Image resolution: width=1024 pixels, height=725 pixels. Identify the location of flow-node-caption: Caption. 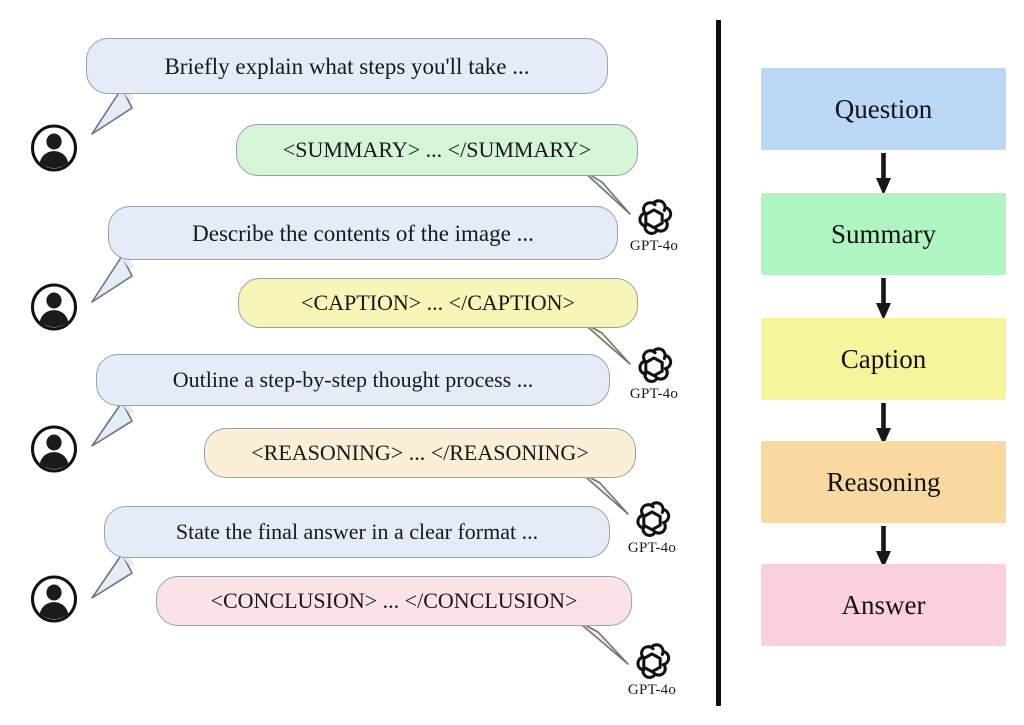
(883, 359).